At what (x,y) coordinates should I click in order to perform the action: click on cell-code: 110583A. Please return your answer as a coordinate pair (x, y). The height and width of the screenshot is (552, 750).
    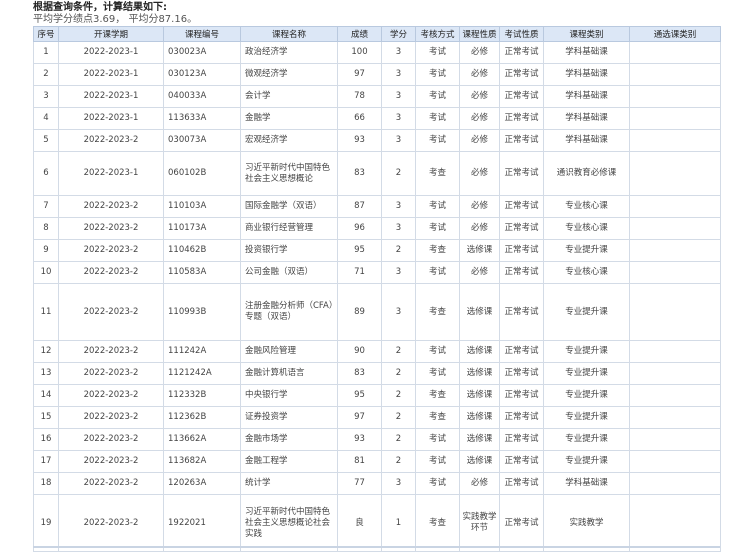
    Looking at the image, I should click on (202, 272).